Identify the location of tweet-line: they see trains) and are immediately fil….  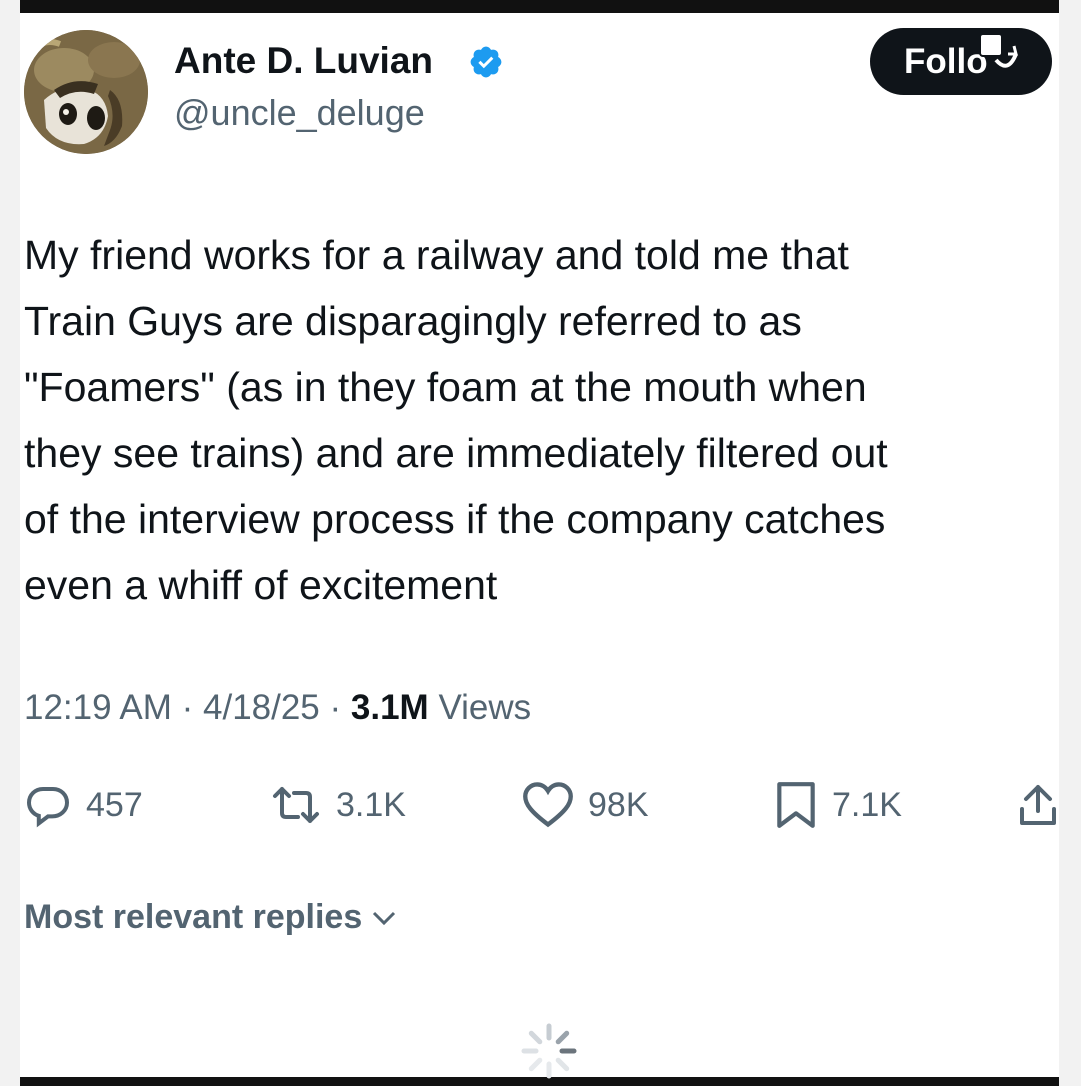
(456, 453).